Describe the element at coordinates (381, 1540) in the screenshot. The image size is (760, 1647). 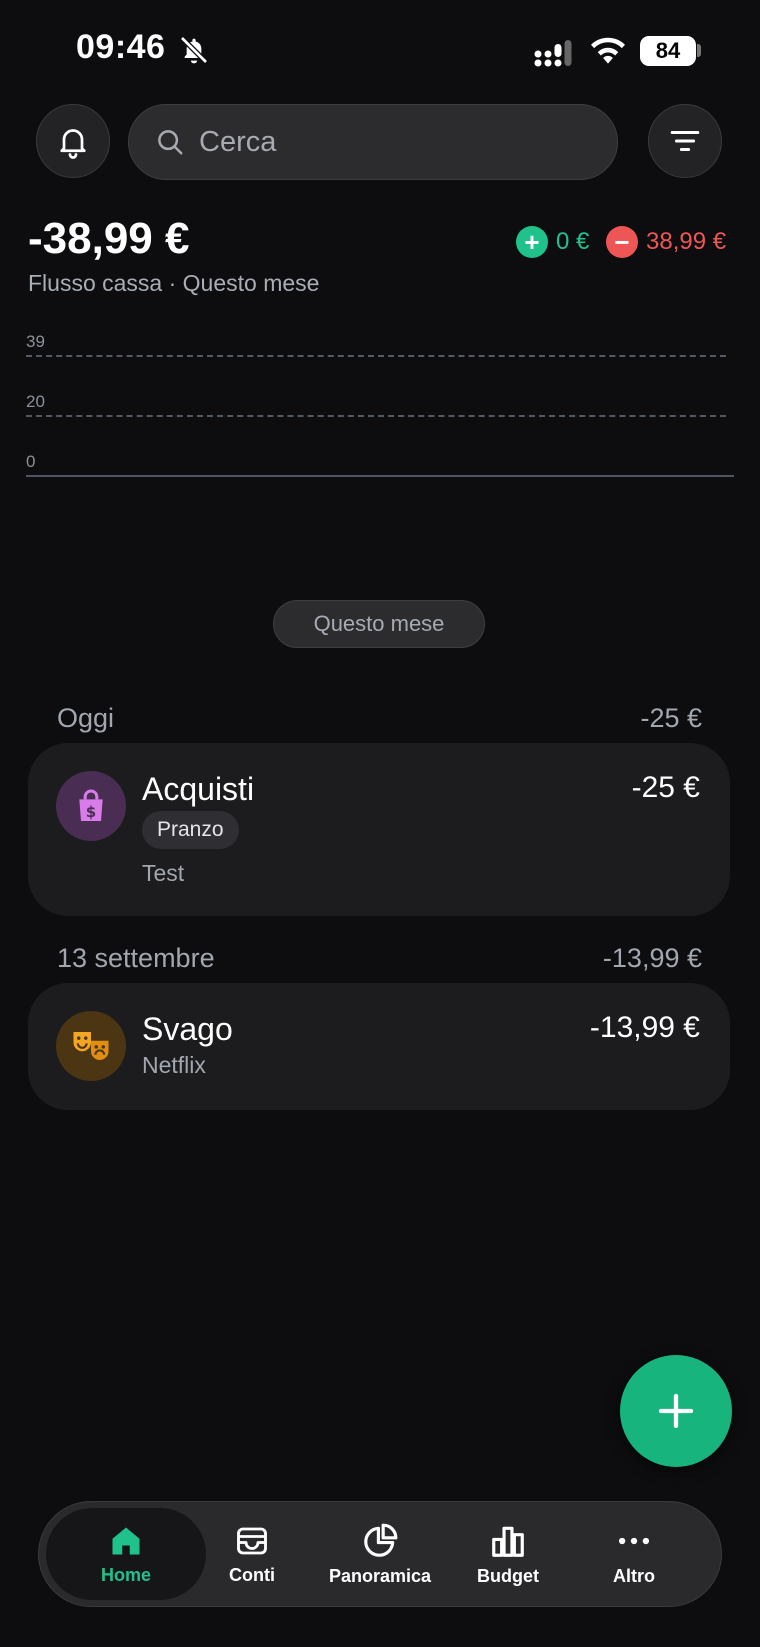
I see `pie-chart-icon` at that location.